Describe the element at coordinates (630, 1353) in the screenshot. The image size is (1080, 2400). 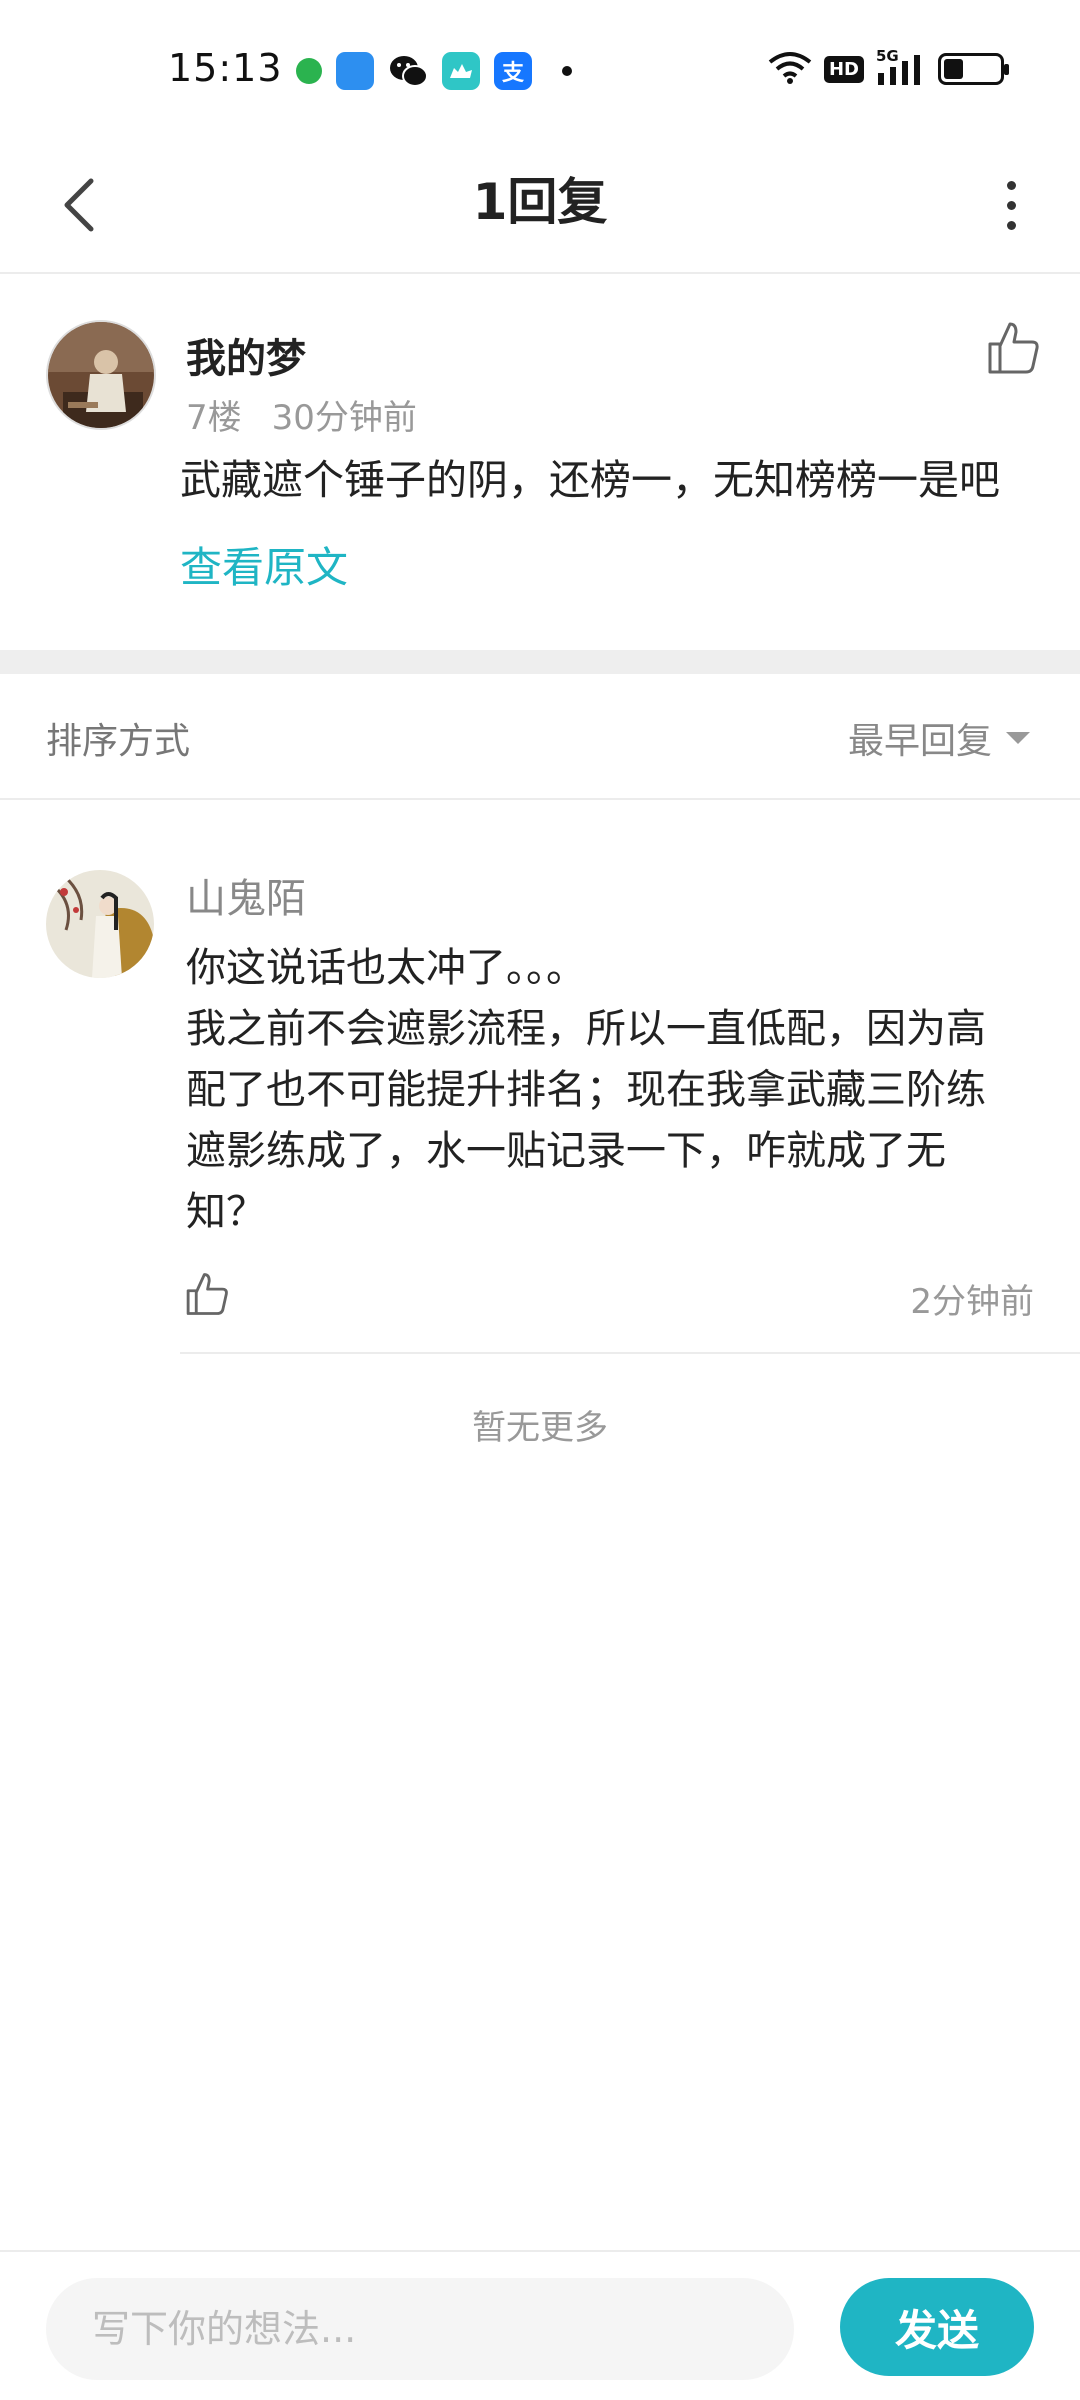
I see `reply-divider` at that location.